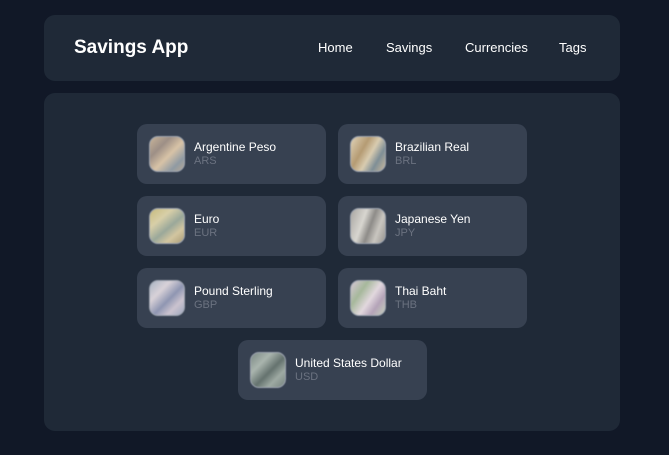 The width and height of the screenshot is (669, 455). I want to click on currency-code: JPY, so click(405, 233).